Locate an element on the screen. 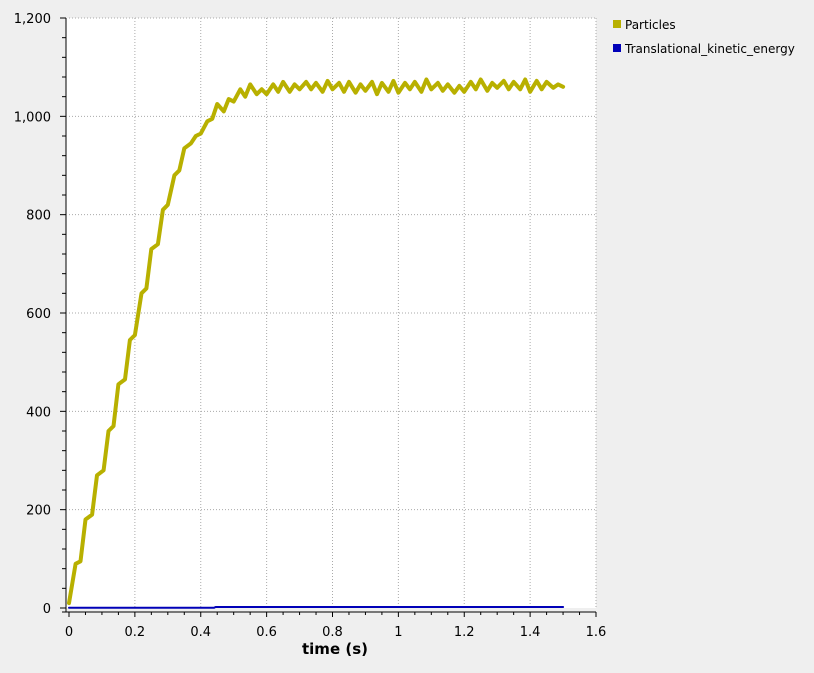  x-tick-label: 1.4 is located at coordinates (530, 632).